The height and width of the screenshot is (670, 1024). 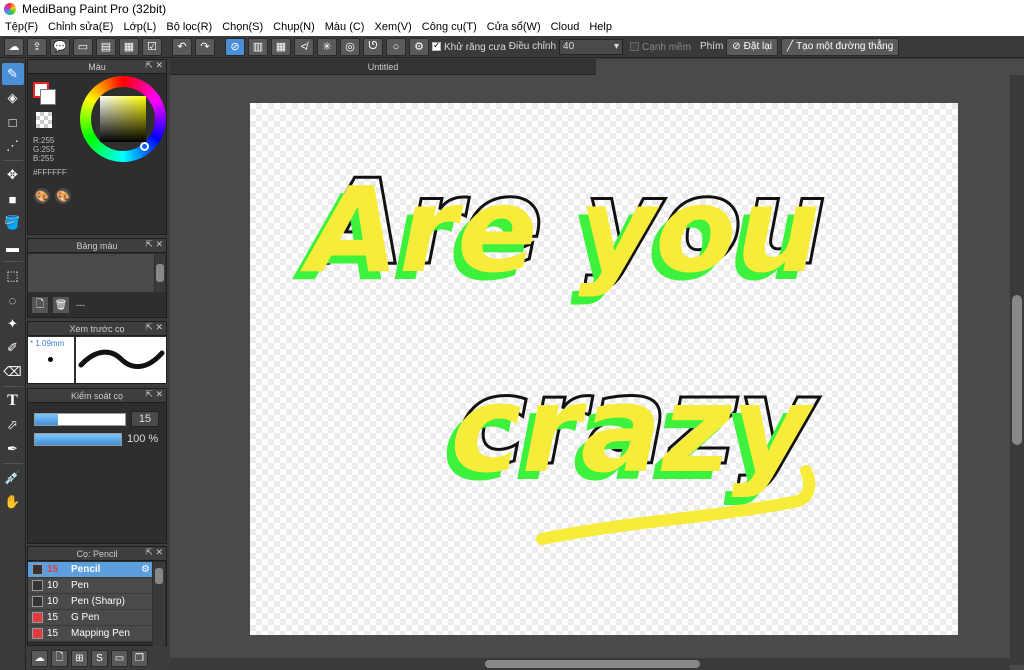 What do you see at coordinates (600, 27) in the screenshot?
I see `menu-help: Help` at bounding box center [600, 27].